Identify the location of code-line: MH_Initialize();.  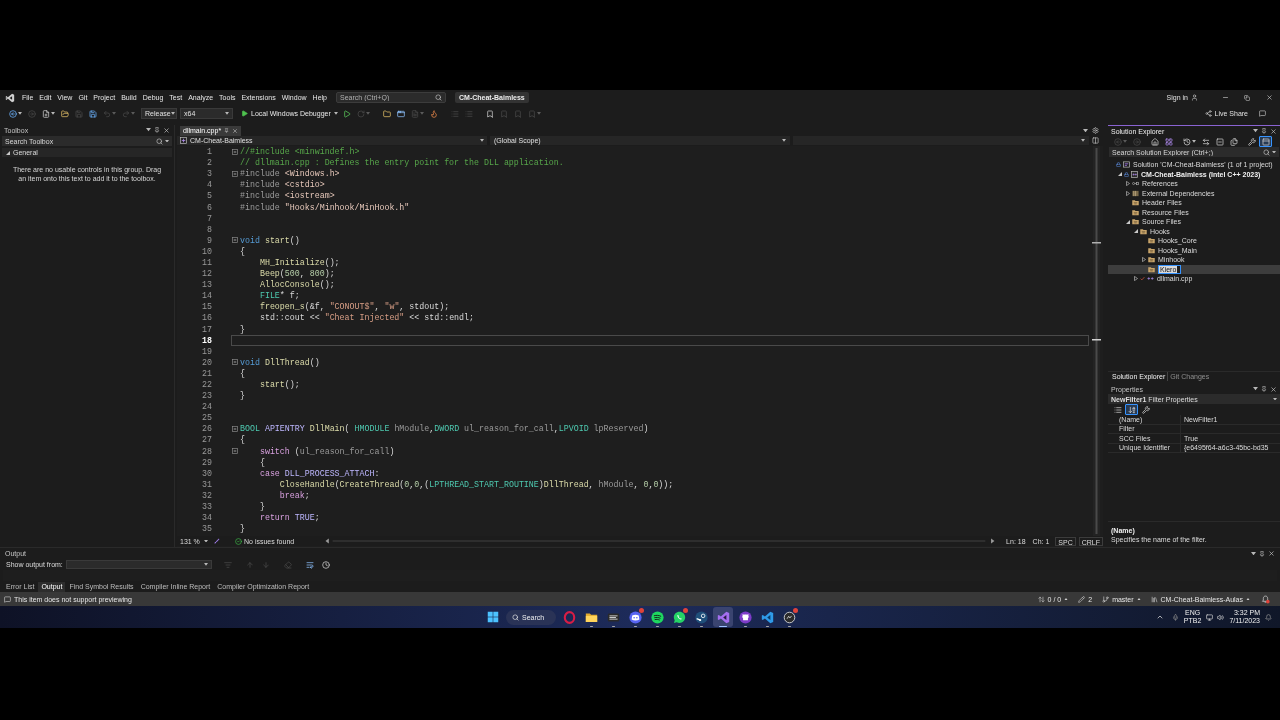
(299, 262).